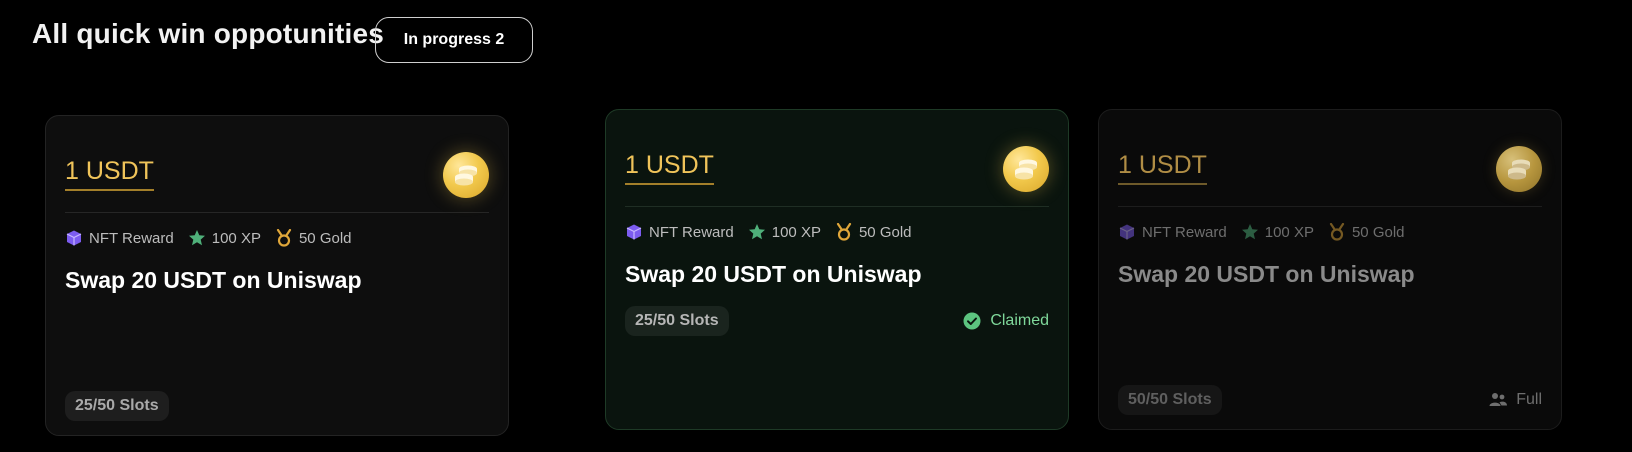 Image resolution: width=1632 pixels, height=452 pixels. I want to click on users-icon, so click(1498, 399).